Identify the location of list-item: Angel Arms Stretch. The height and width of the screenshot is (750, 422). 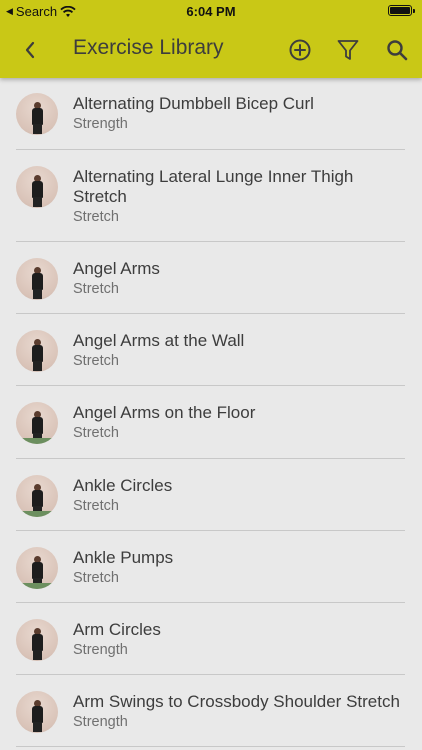
(211, 278).